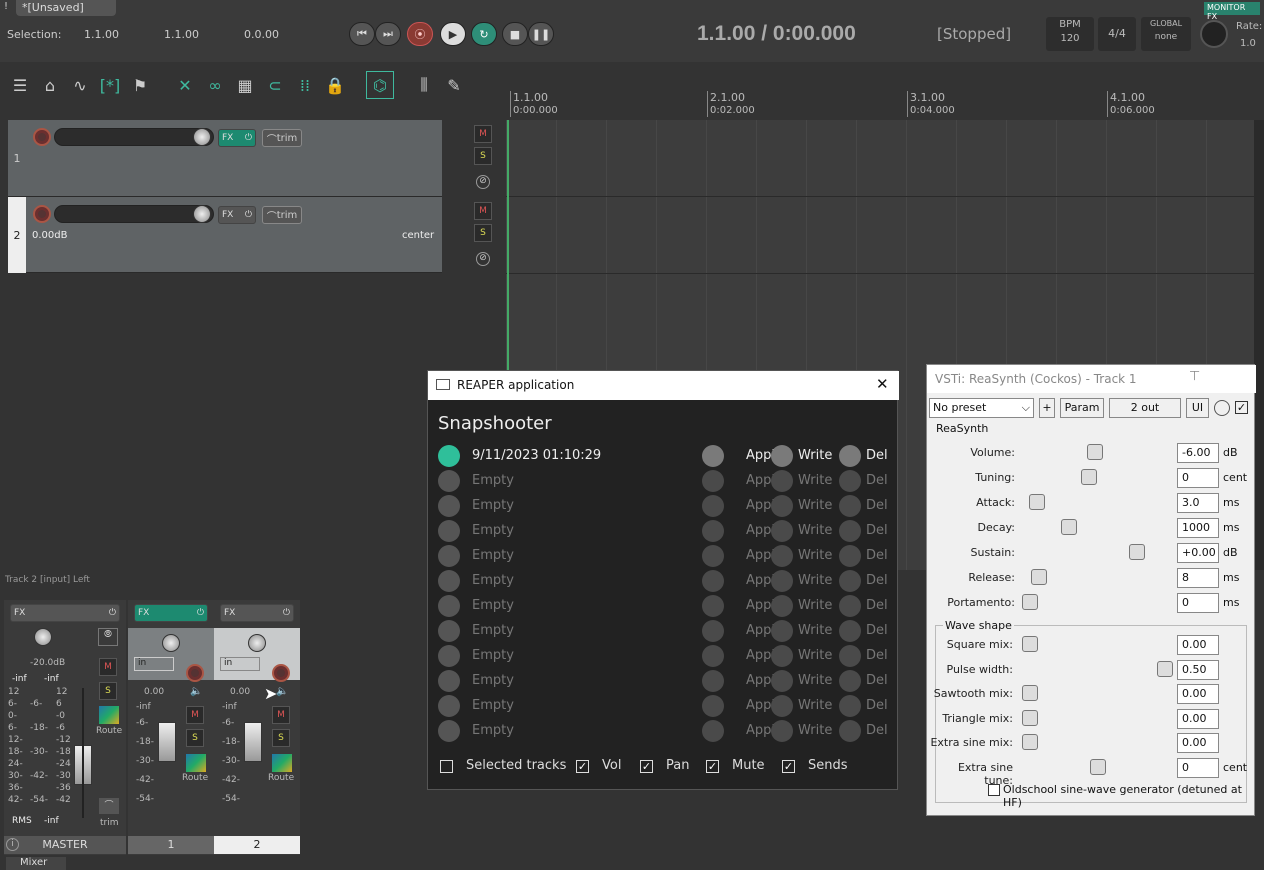 The height and width of the screenshot is (870, 1264). What do you see at coordinates (1197, 408) in the screenshot?
I see `ui-button: UI` at bounding box center [1197, 408].